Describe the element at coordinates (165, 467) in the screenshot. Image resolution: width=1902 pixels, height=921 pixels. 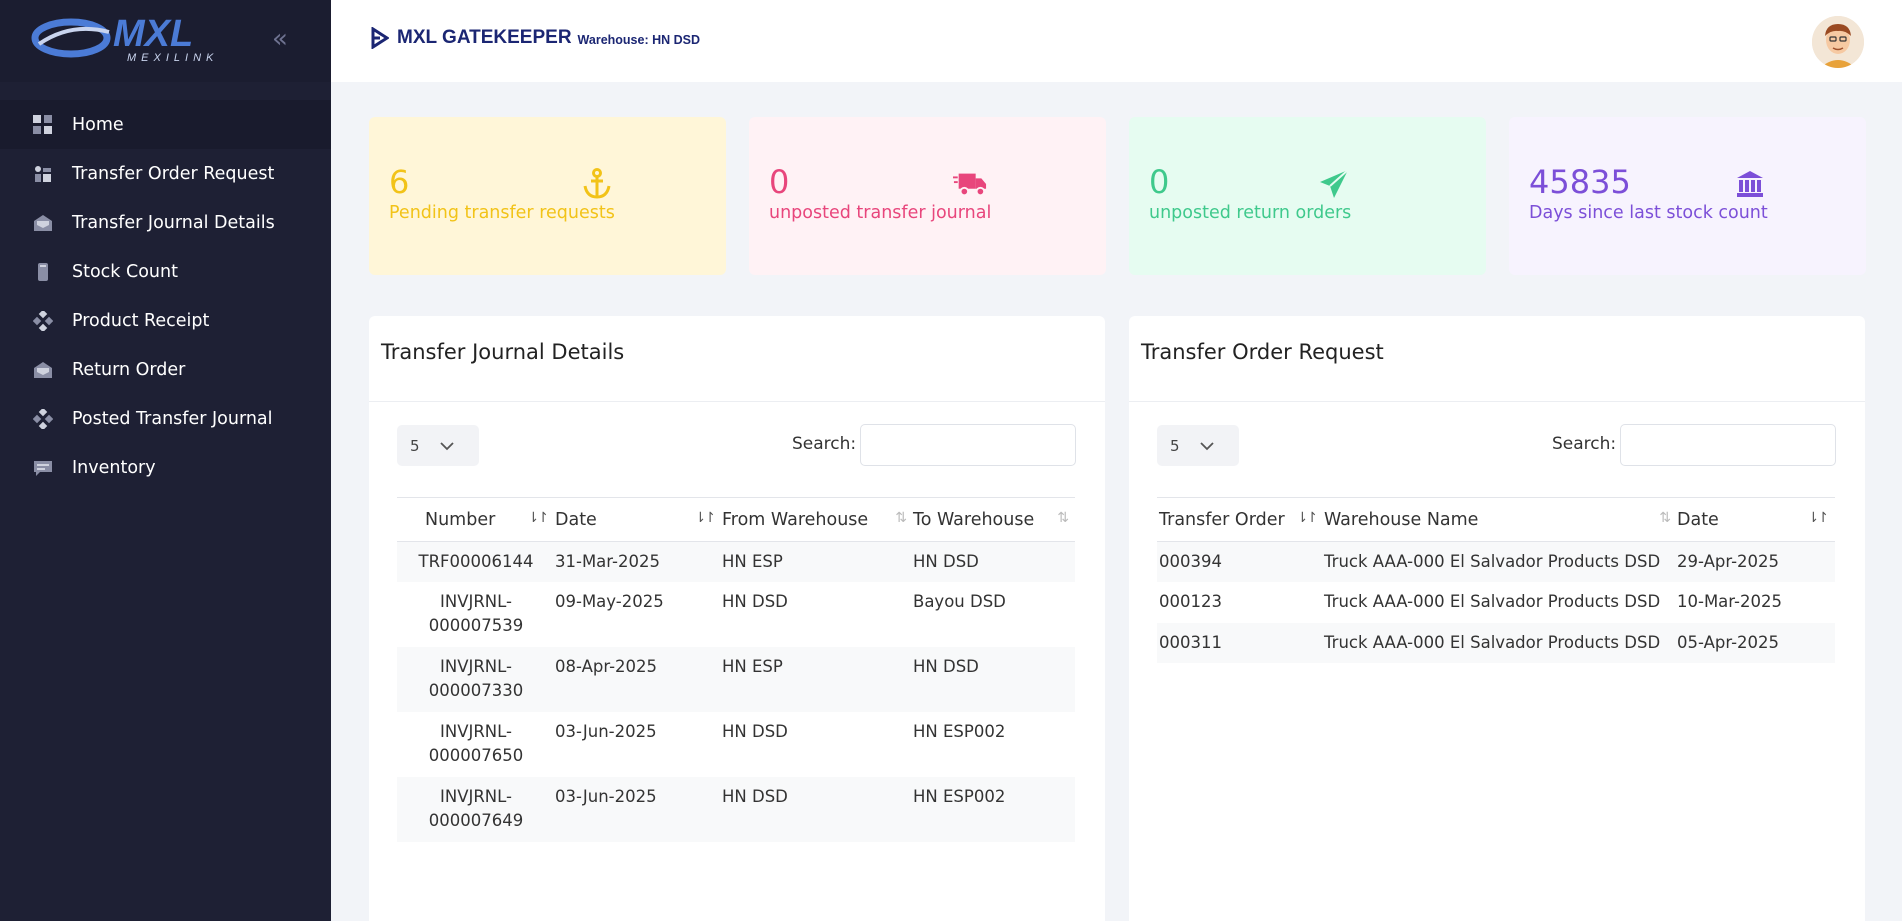
I see `sidebar-item-inventory: Inventory` at that location.